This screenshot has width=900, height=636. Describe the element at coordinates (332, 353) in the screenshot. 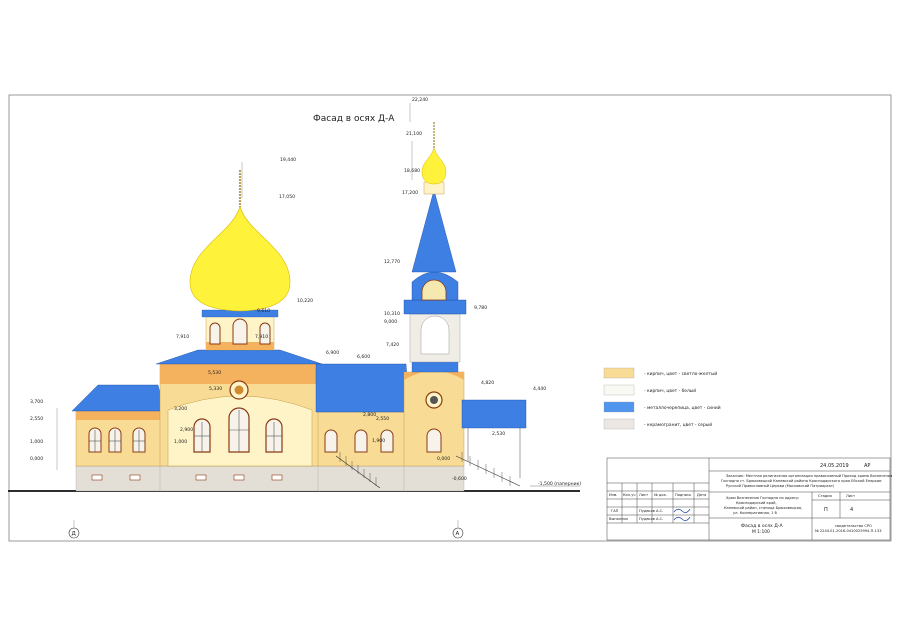

I see `level-6900: 6,900` at that location.